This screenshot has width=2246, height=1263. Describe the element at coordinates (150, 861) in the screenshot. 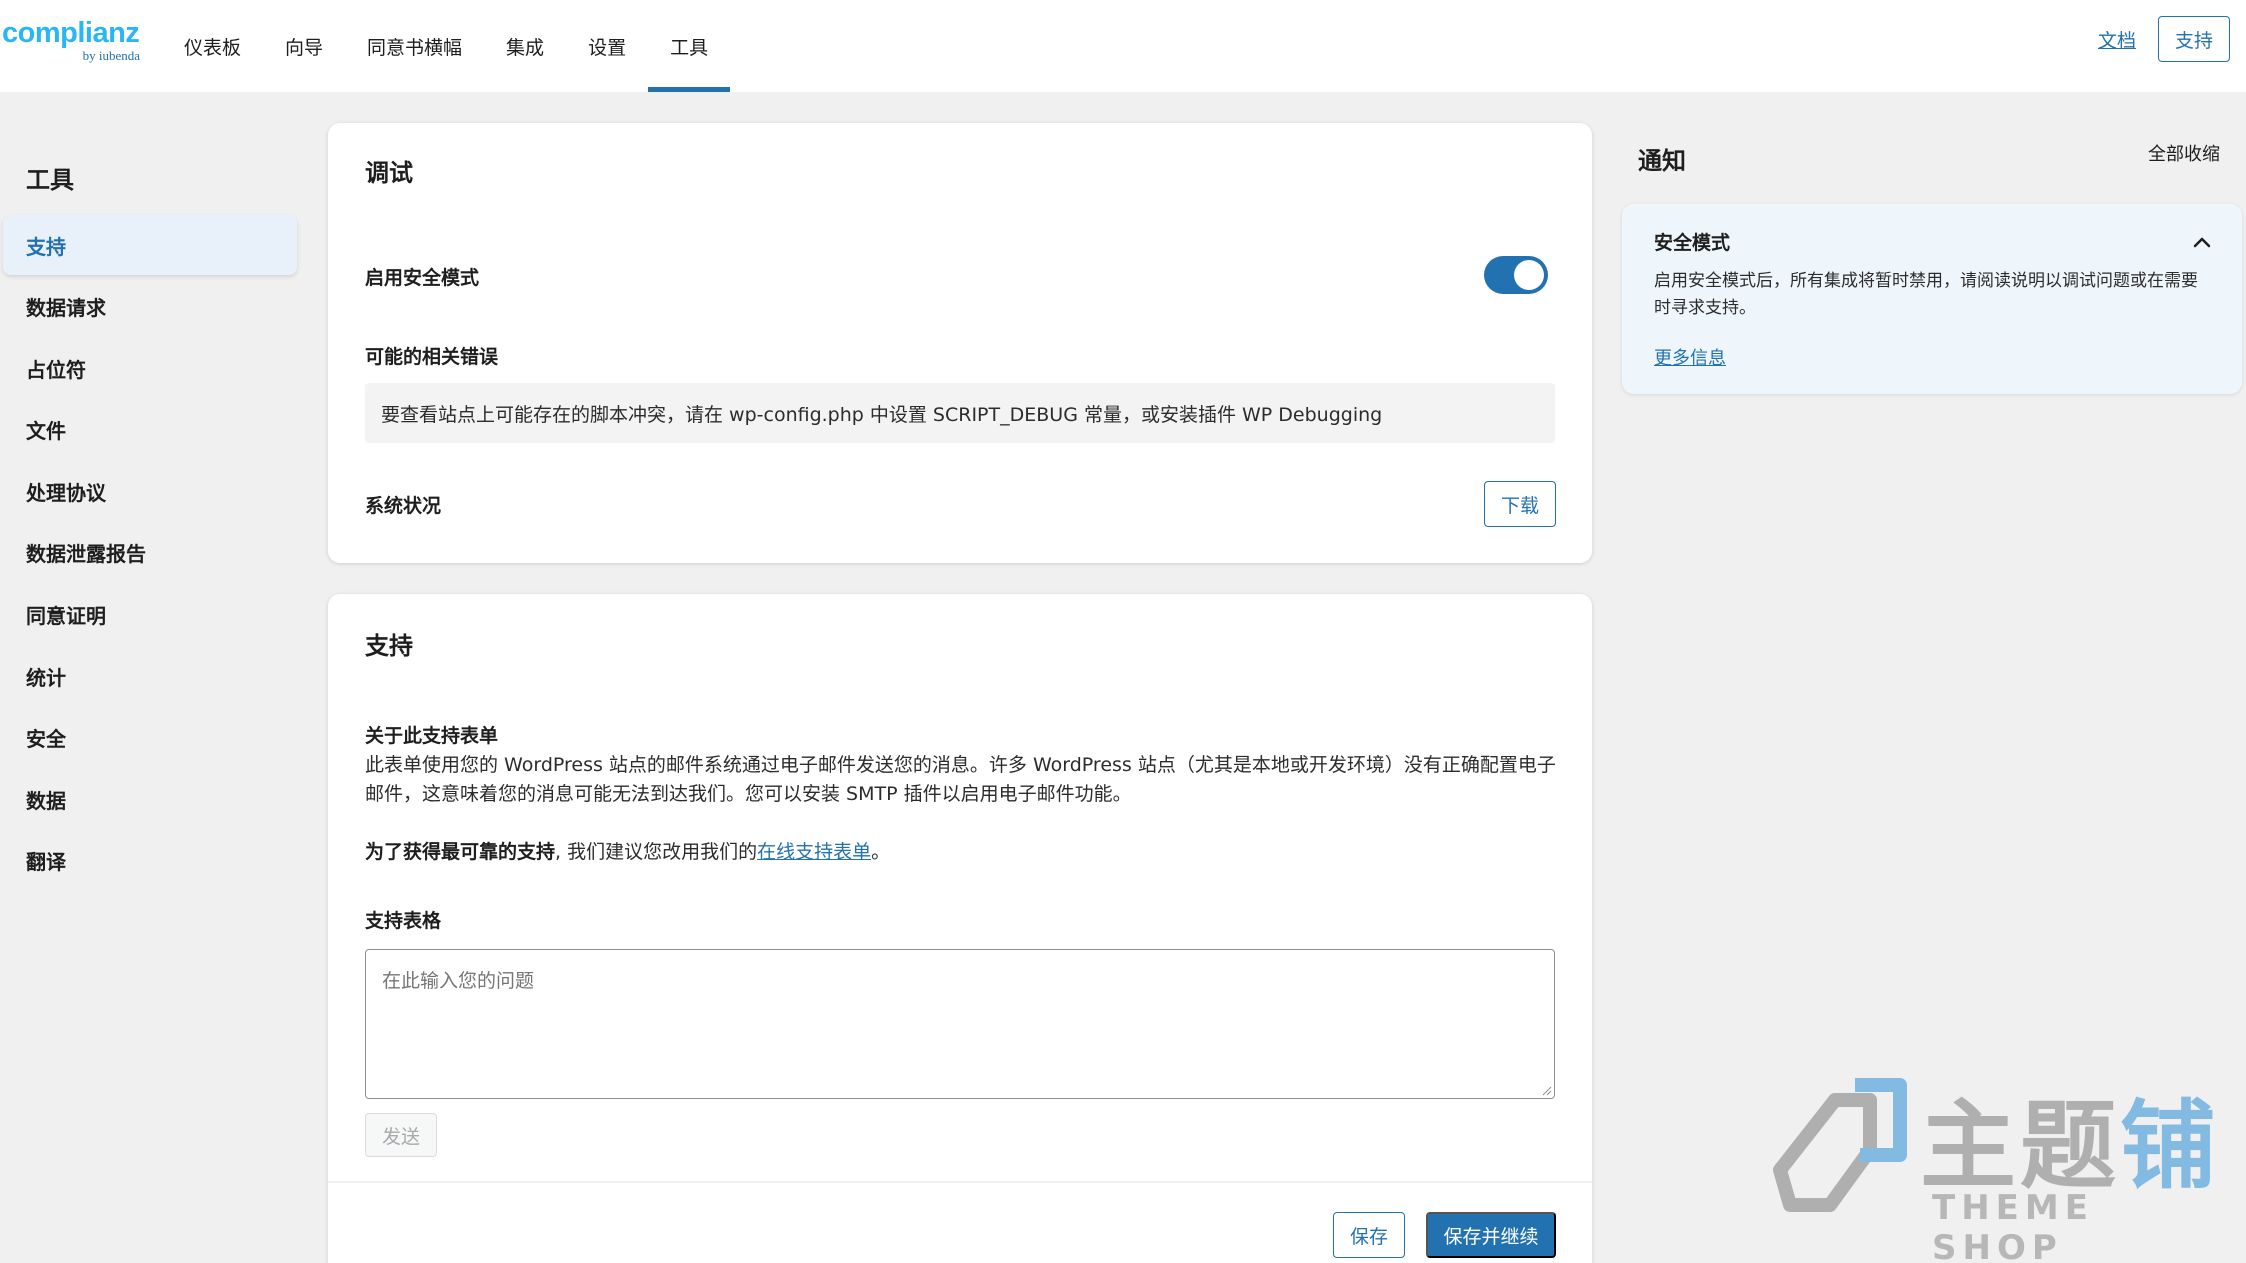

I see `sidebar-item-translations: 翻译` at that location.